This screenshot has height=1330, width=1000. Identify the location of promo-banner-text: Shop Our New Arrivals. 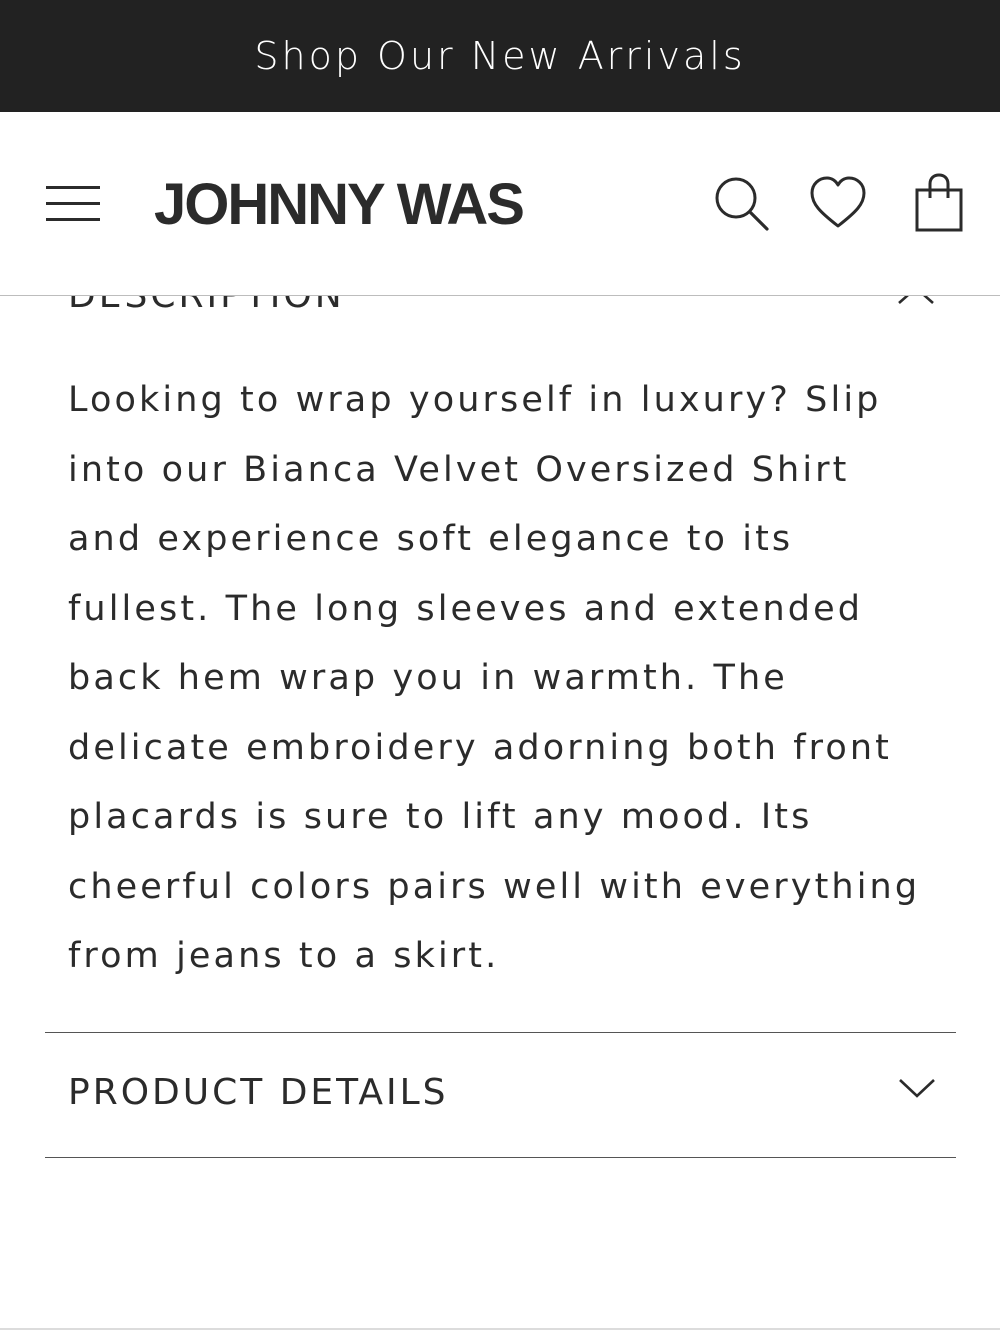
(499, 56).